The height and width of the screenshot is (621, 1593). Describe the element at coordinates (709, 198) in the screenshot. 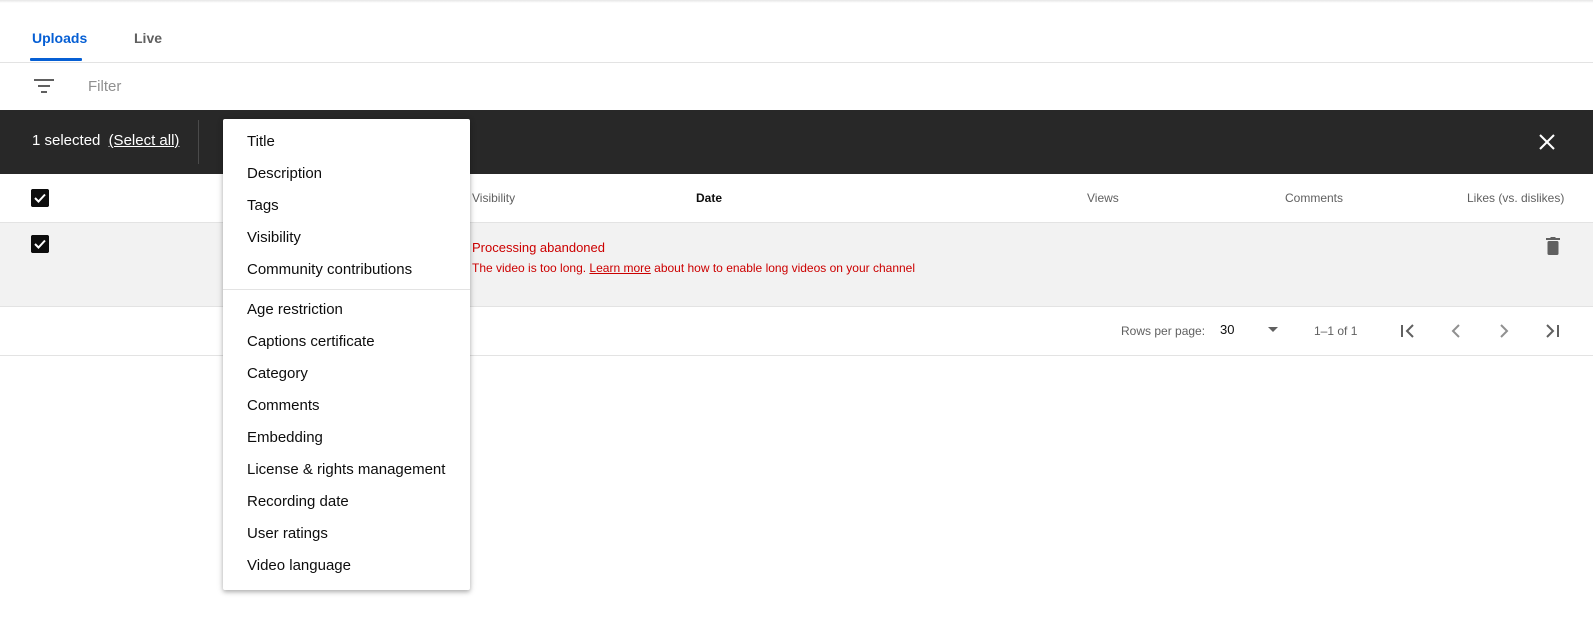

I see `column-date: Date` at that location.